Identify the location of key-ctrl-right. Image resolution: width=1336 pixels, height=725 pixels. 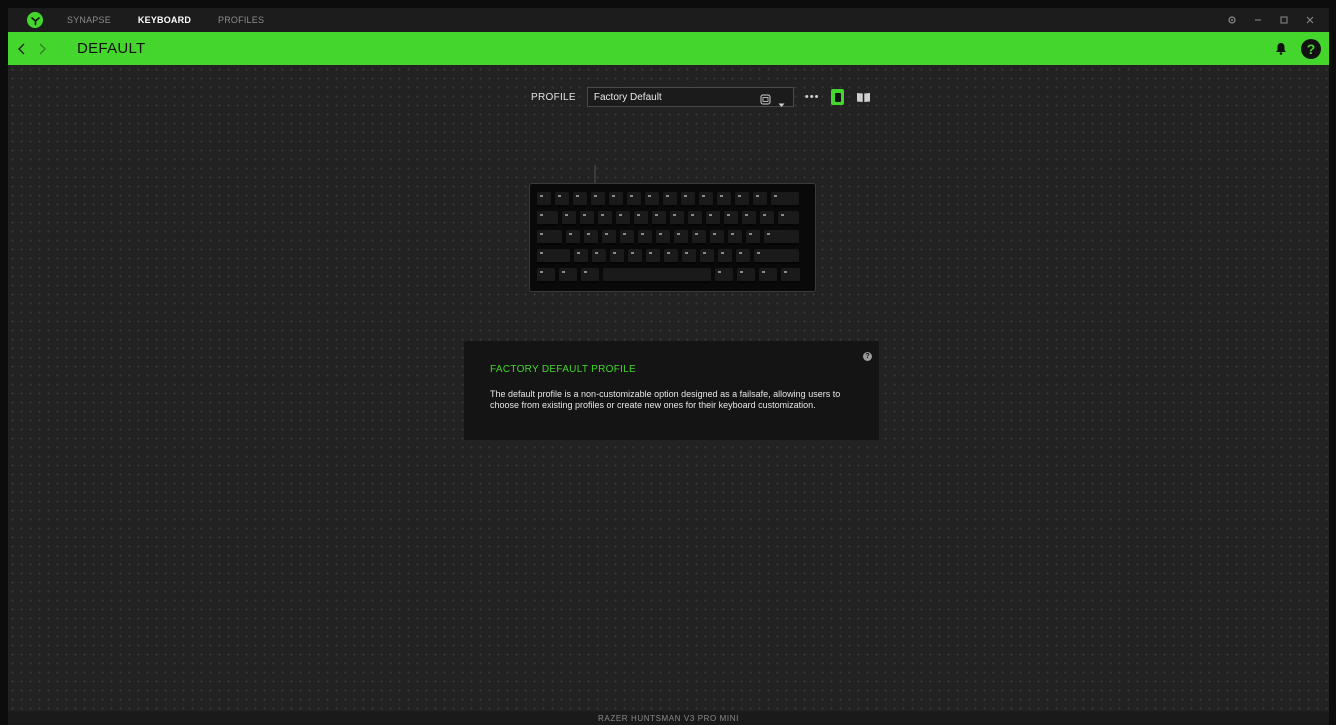
(790, 275).